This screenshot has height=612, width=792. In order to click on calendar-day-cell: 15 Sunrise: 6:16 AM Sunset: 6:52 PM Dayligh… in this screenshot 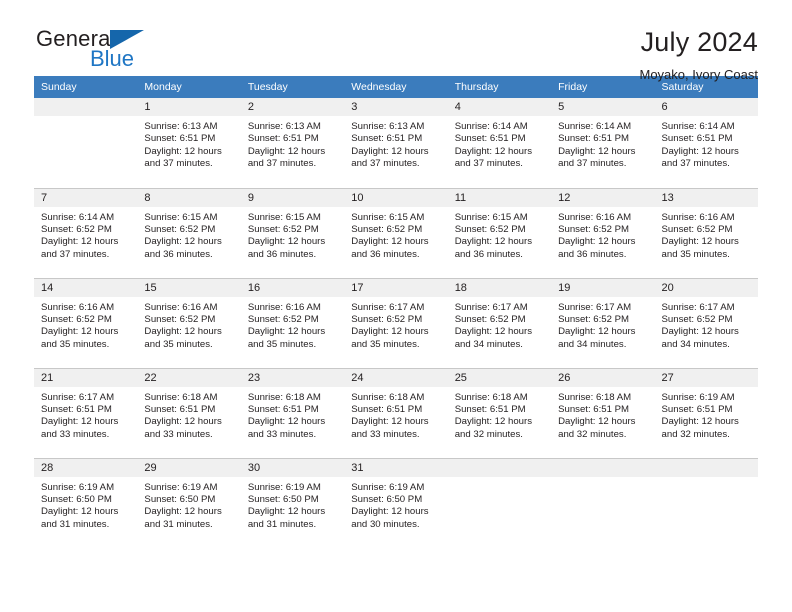, I will do `click(189, 322)`.